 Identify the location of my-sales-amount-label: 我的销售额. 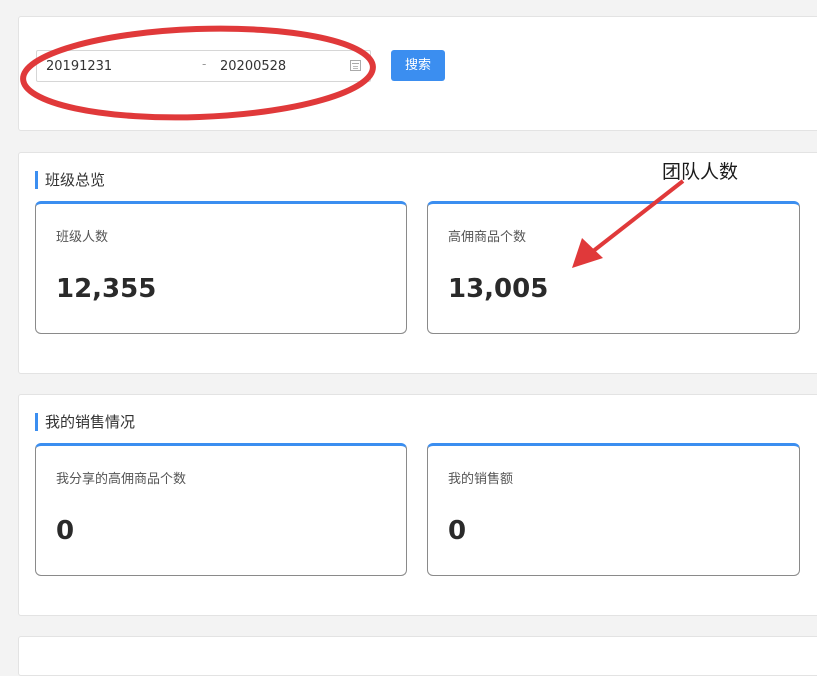
(481, 479).